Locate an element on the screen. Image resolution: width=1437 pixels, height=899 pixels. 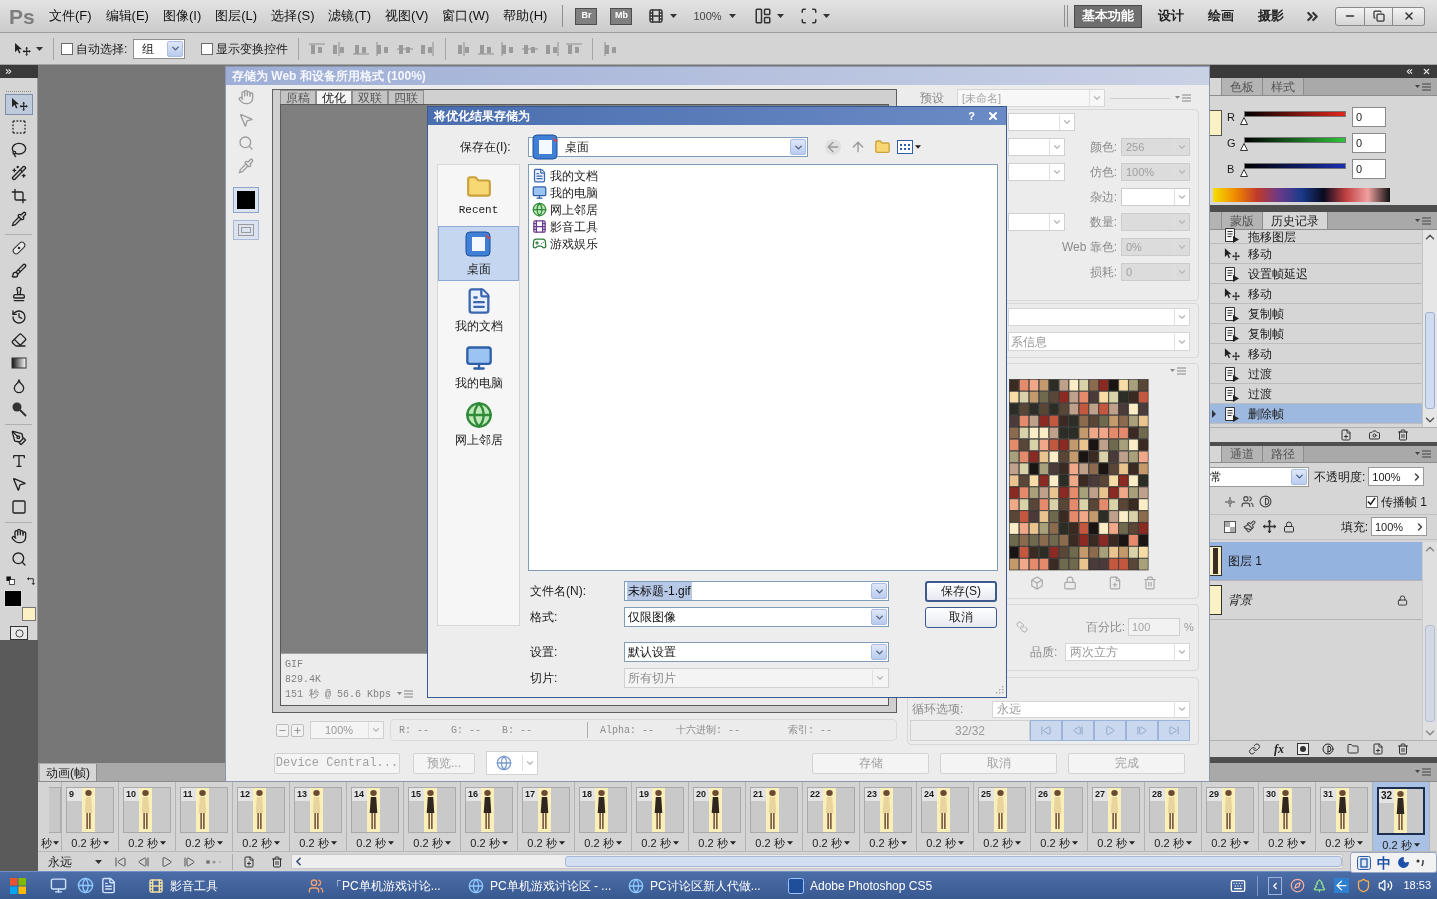
moon-icon is located at coordinates (1403, 862).